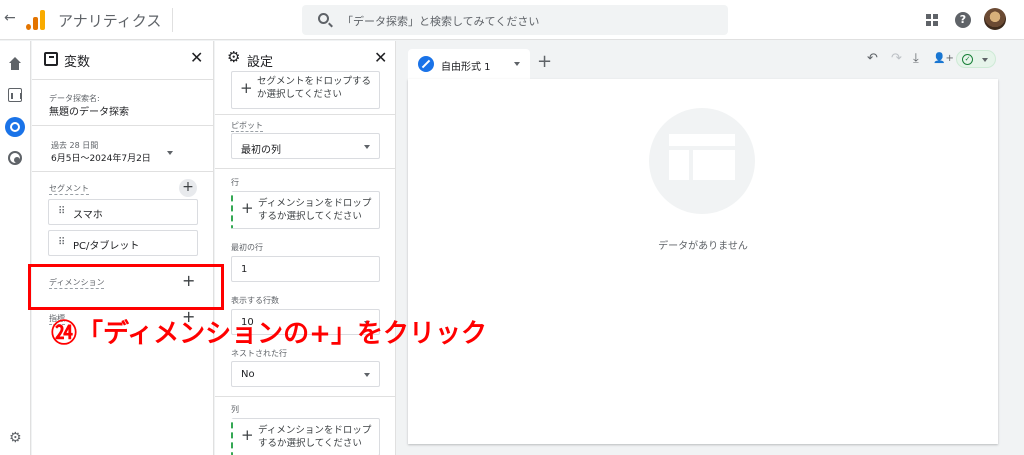  What do you see at coordinates (75, 145) in the screenshot?
I see `date-preset-label: 過去 28 日間` at bounding box center [75, 145].